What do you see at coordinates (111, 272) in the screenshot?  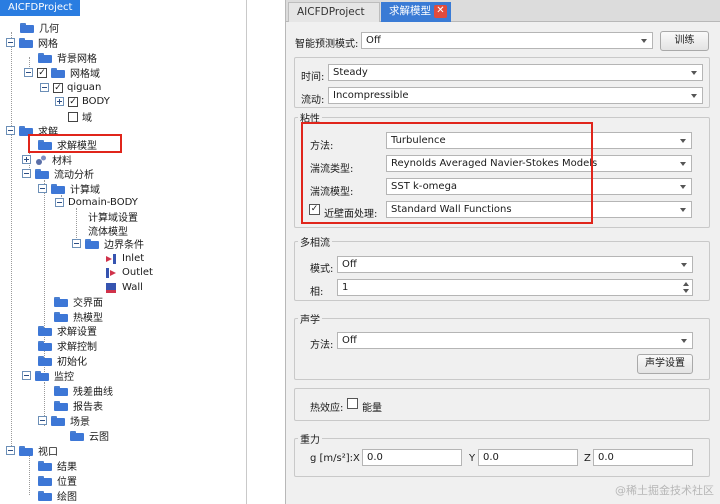 I see `outlet-icon` at bounding box center [111, 272].